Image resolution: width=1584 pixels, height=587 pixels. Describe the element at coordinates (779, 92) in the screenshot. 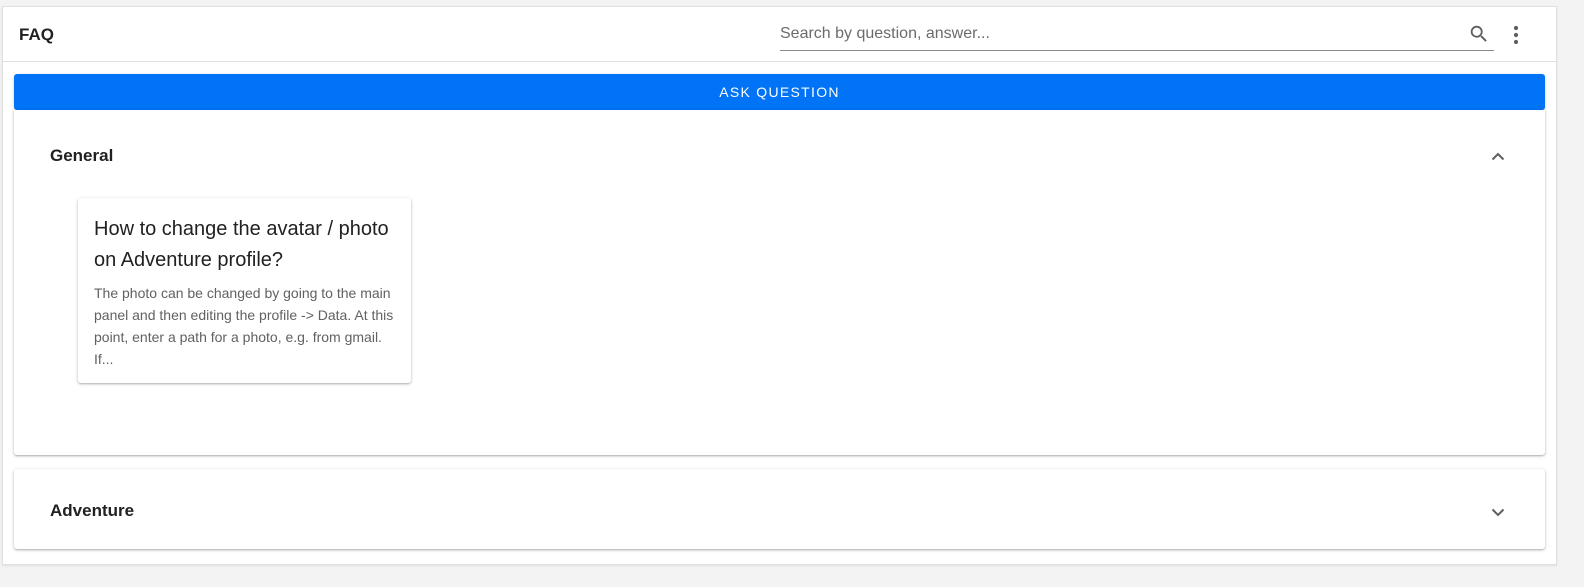

I see `ask-question-button: Ask question` at that location.